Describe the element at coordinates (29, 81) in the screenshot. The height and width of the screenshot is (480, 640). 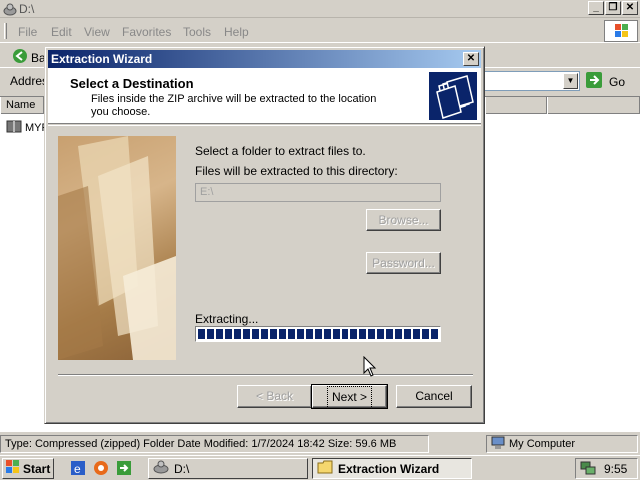
I see `address-label: Addres` at that location.